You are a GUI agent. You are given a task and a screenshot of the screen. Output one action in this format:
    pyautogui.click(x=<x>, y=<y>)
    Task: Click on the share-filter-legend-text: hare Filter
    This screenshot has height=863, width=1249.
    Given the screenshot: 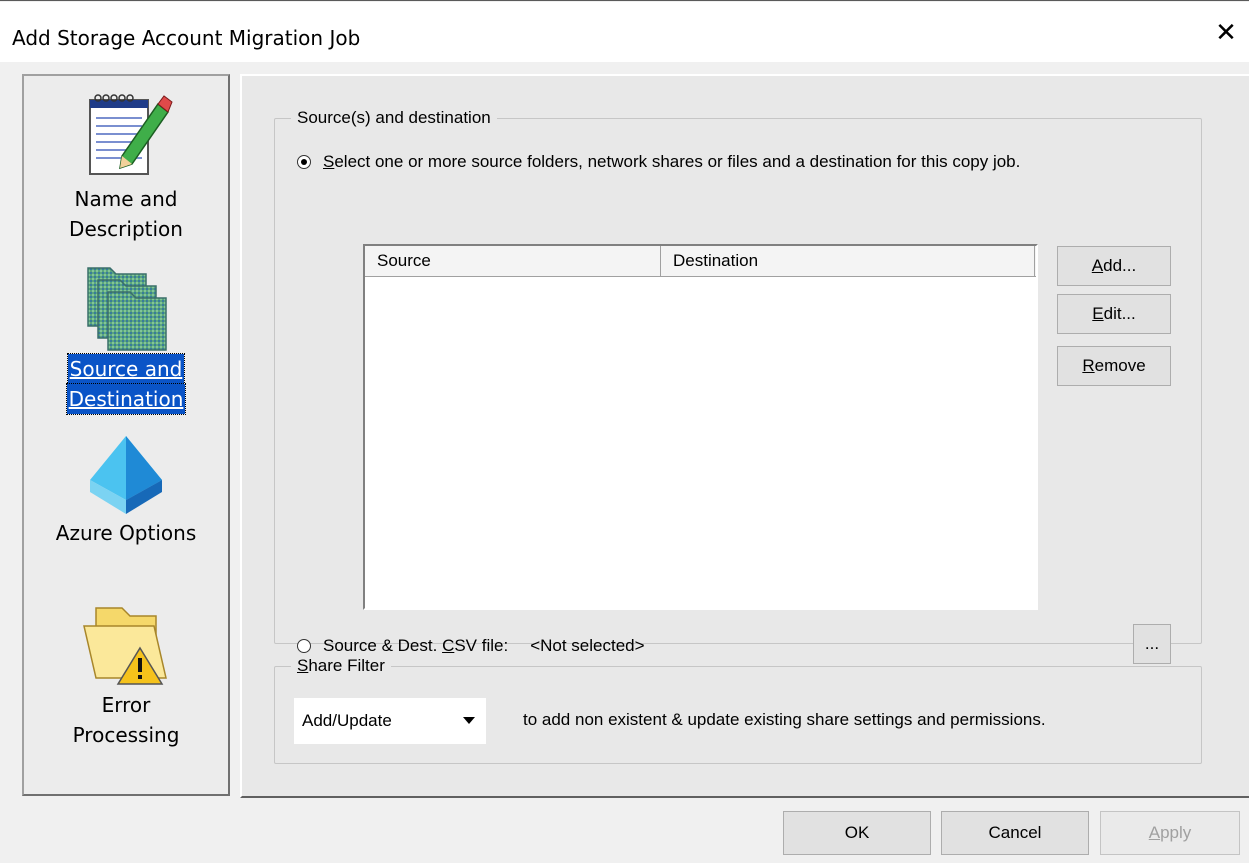 What is the action you would take?
    pyautogui.click(x=346, y=665)
    